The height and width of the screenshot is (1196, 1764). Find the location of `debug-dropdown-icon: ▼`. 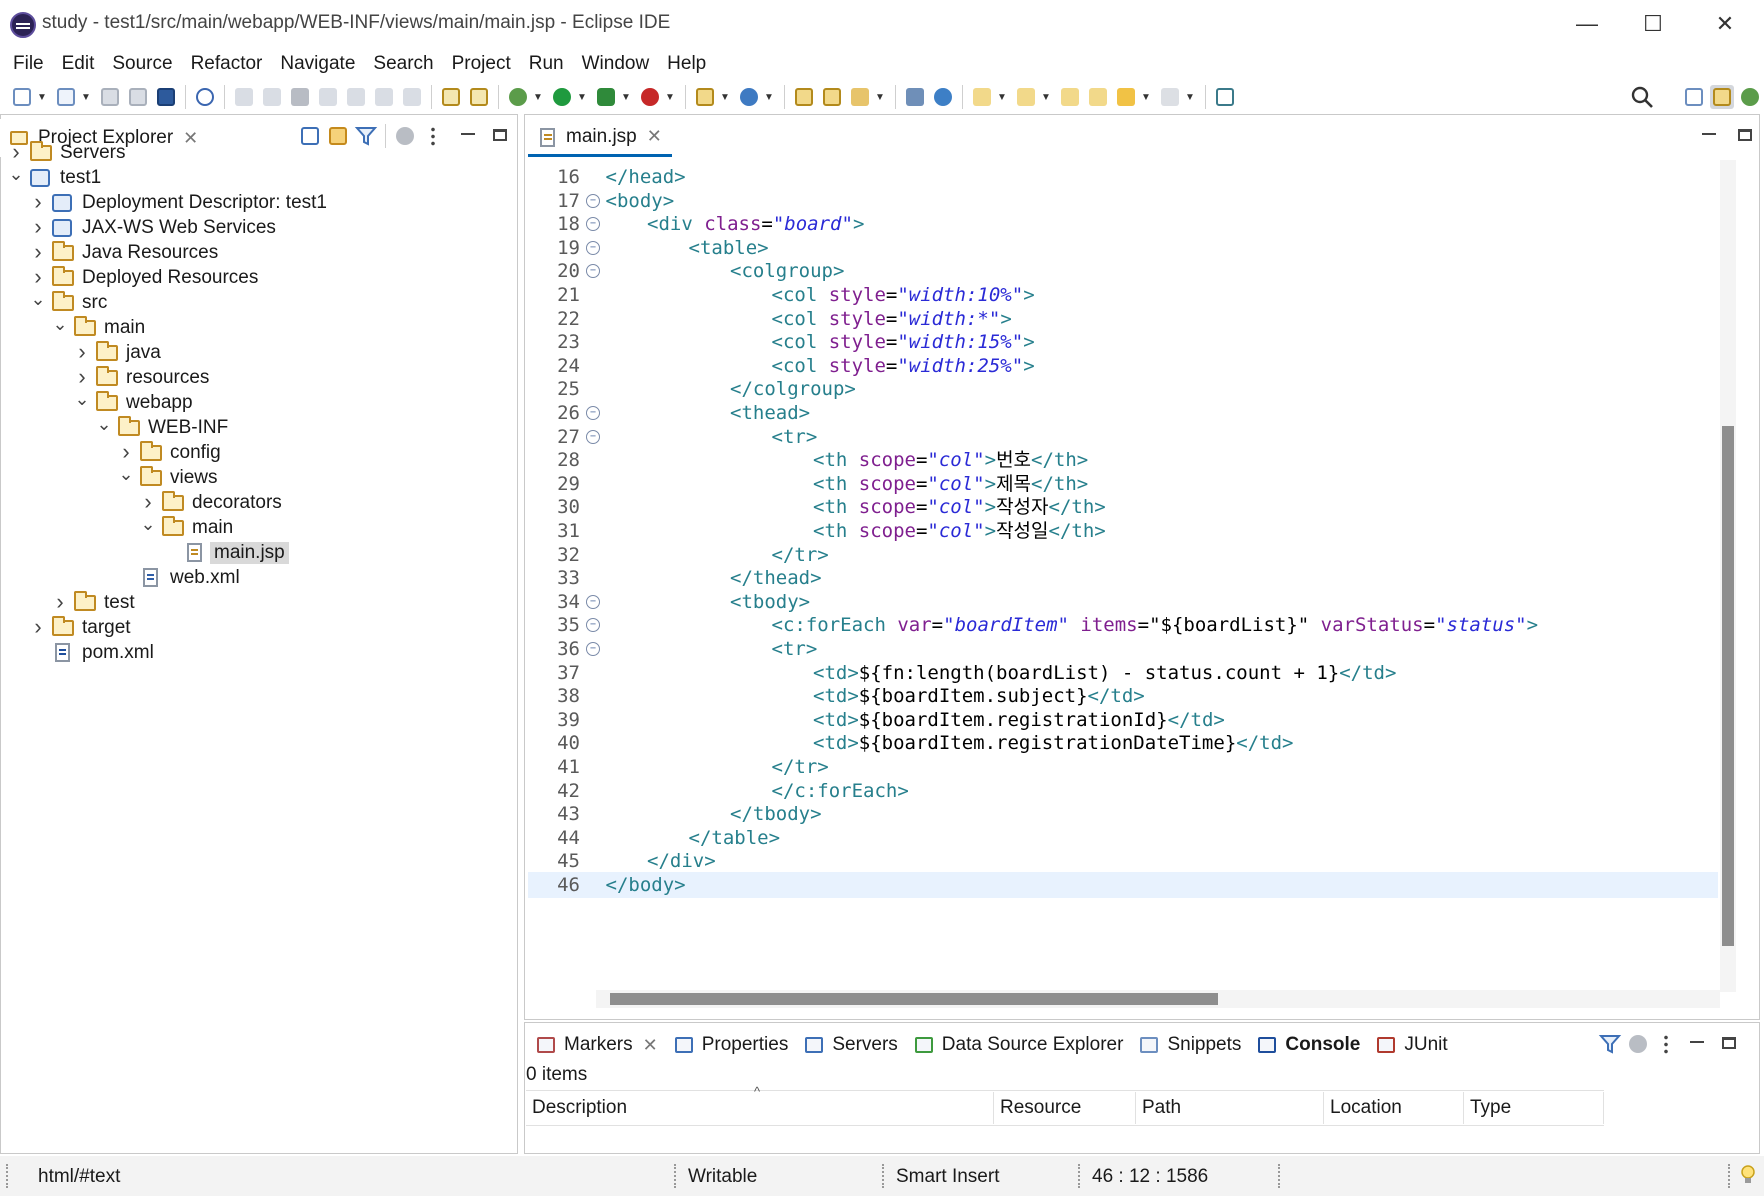

debug-dropdown-icon: ▼ is located at coordinates (538, 97).